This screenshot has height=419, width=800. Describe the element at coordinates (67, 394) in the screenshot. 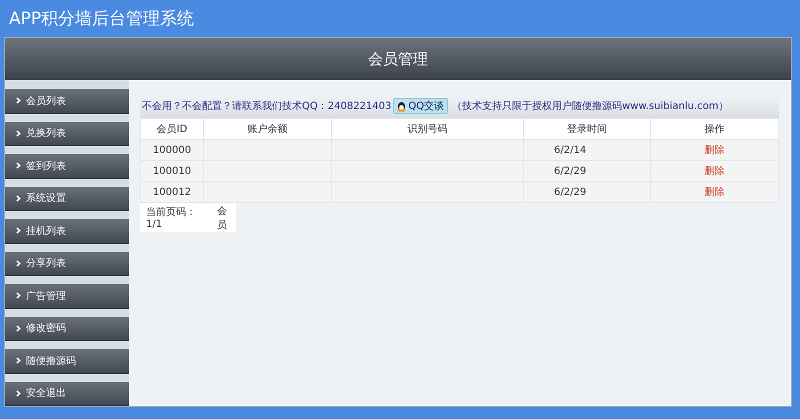

I see `sidebar-item: 安全退出` at that location.